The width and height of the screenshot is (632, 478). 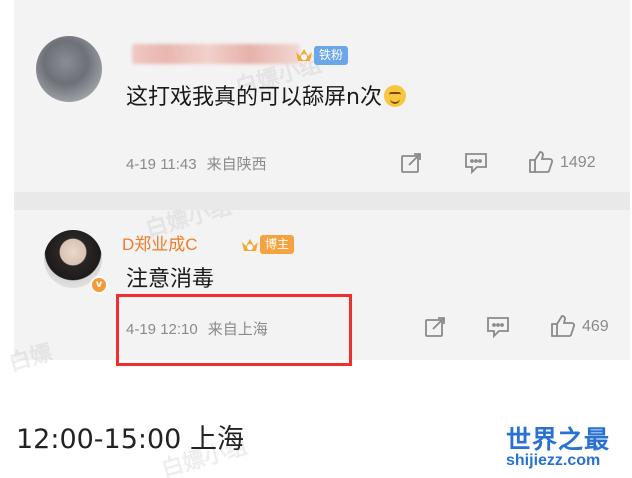 I want to click on comment-time: 4-19 11:43, so click(x=161, y=164).